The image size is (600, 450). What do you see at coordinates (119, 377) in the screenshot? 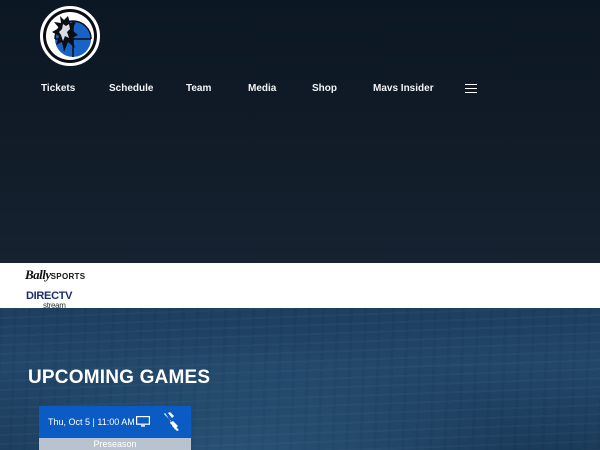
I see `section-title: UPCOMING GAMES` at bounding box center [119, 377].